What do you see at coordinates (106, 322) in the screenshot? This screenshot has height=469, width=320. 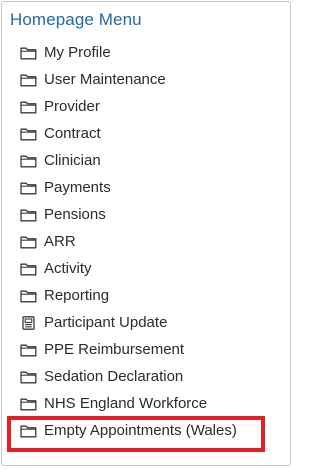 I see `menu-item-label: Participant Update` at bounding box center [106, 322].